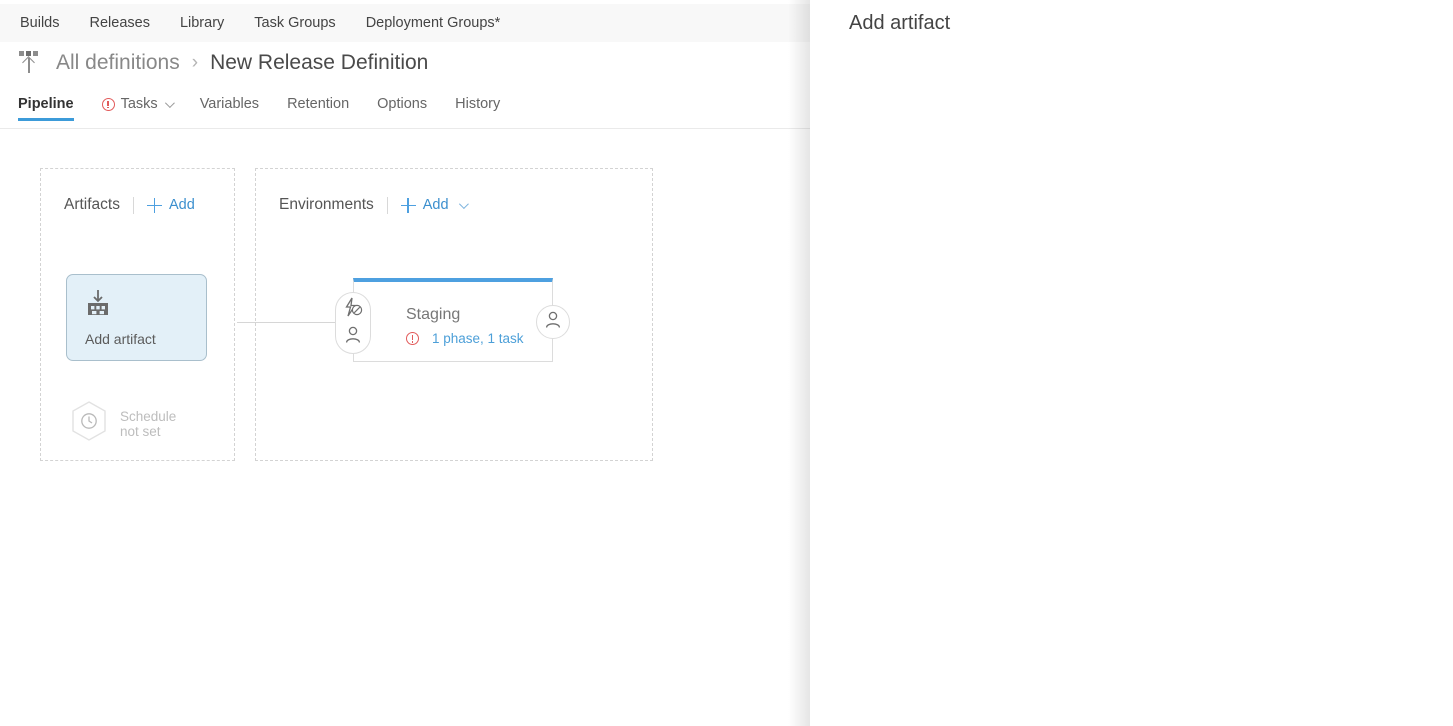  I want to click on pre-deployment-conditions, so click(353, 323).